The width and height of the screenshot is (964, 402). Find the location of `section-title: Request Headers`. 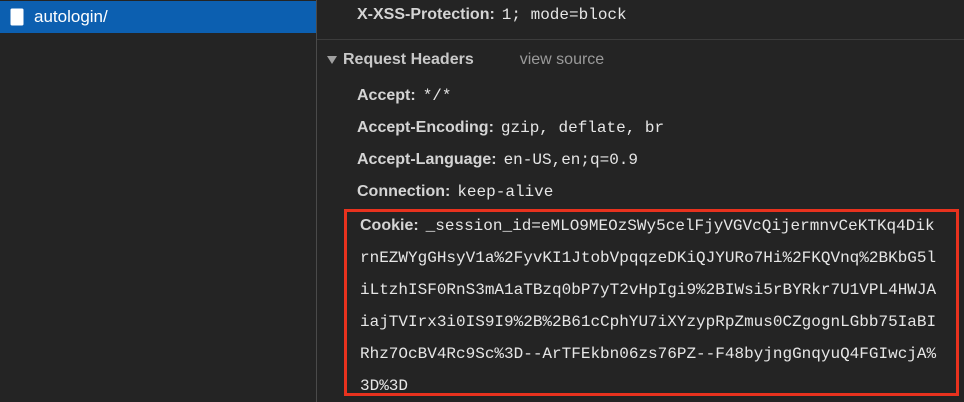

section-title: Request Headers is located at coordinates (408, 59).